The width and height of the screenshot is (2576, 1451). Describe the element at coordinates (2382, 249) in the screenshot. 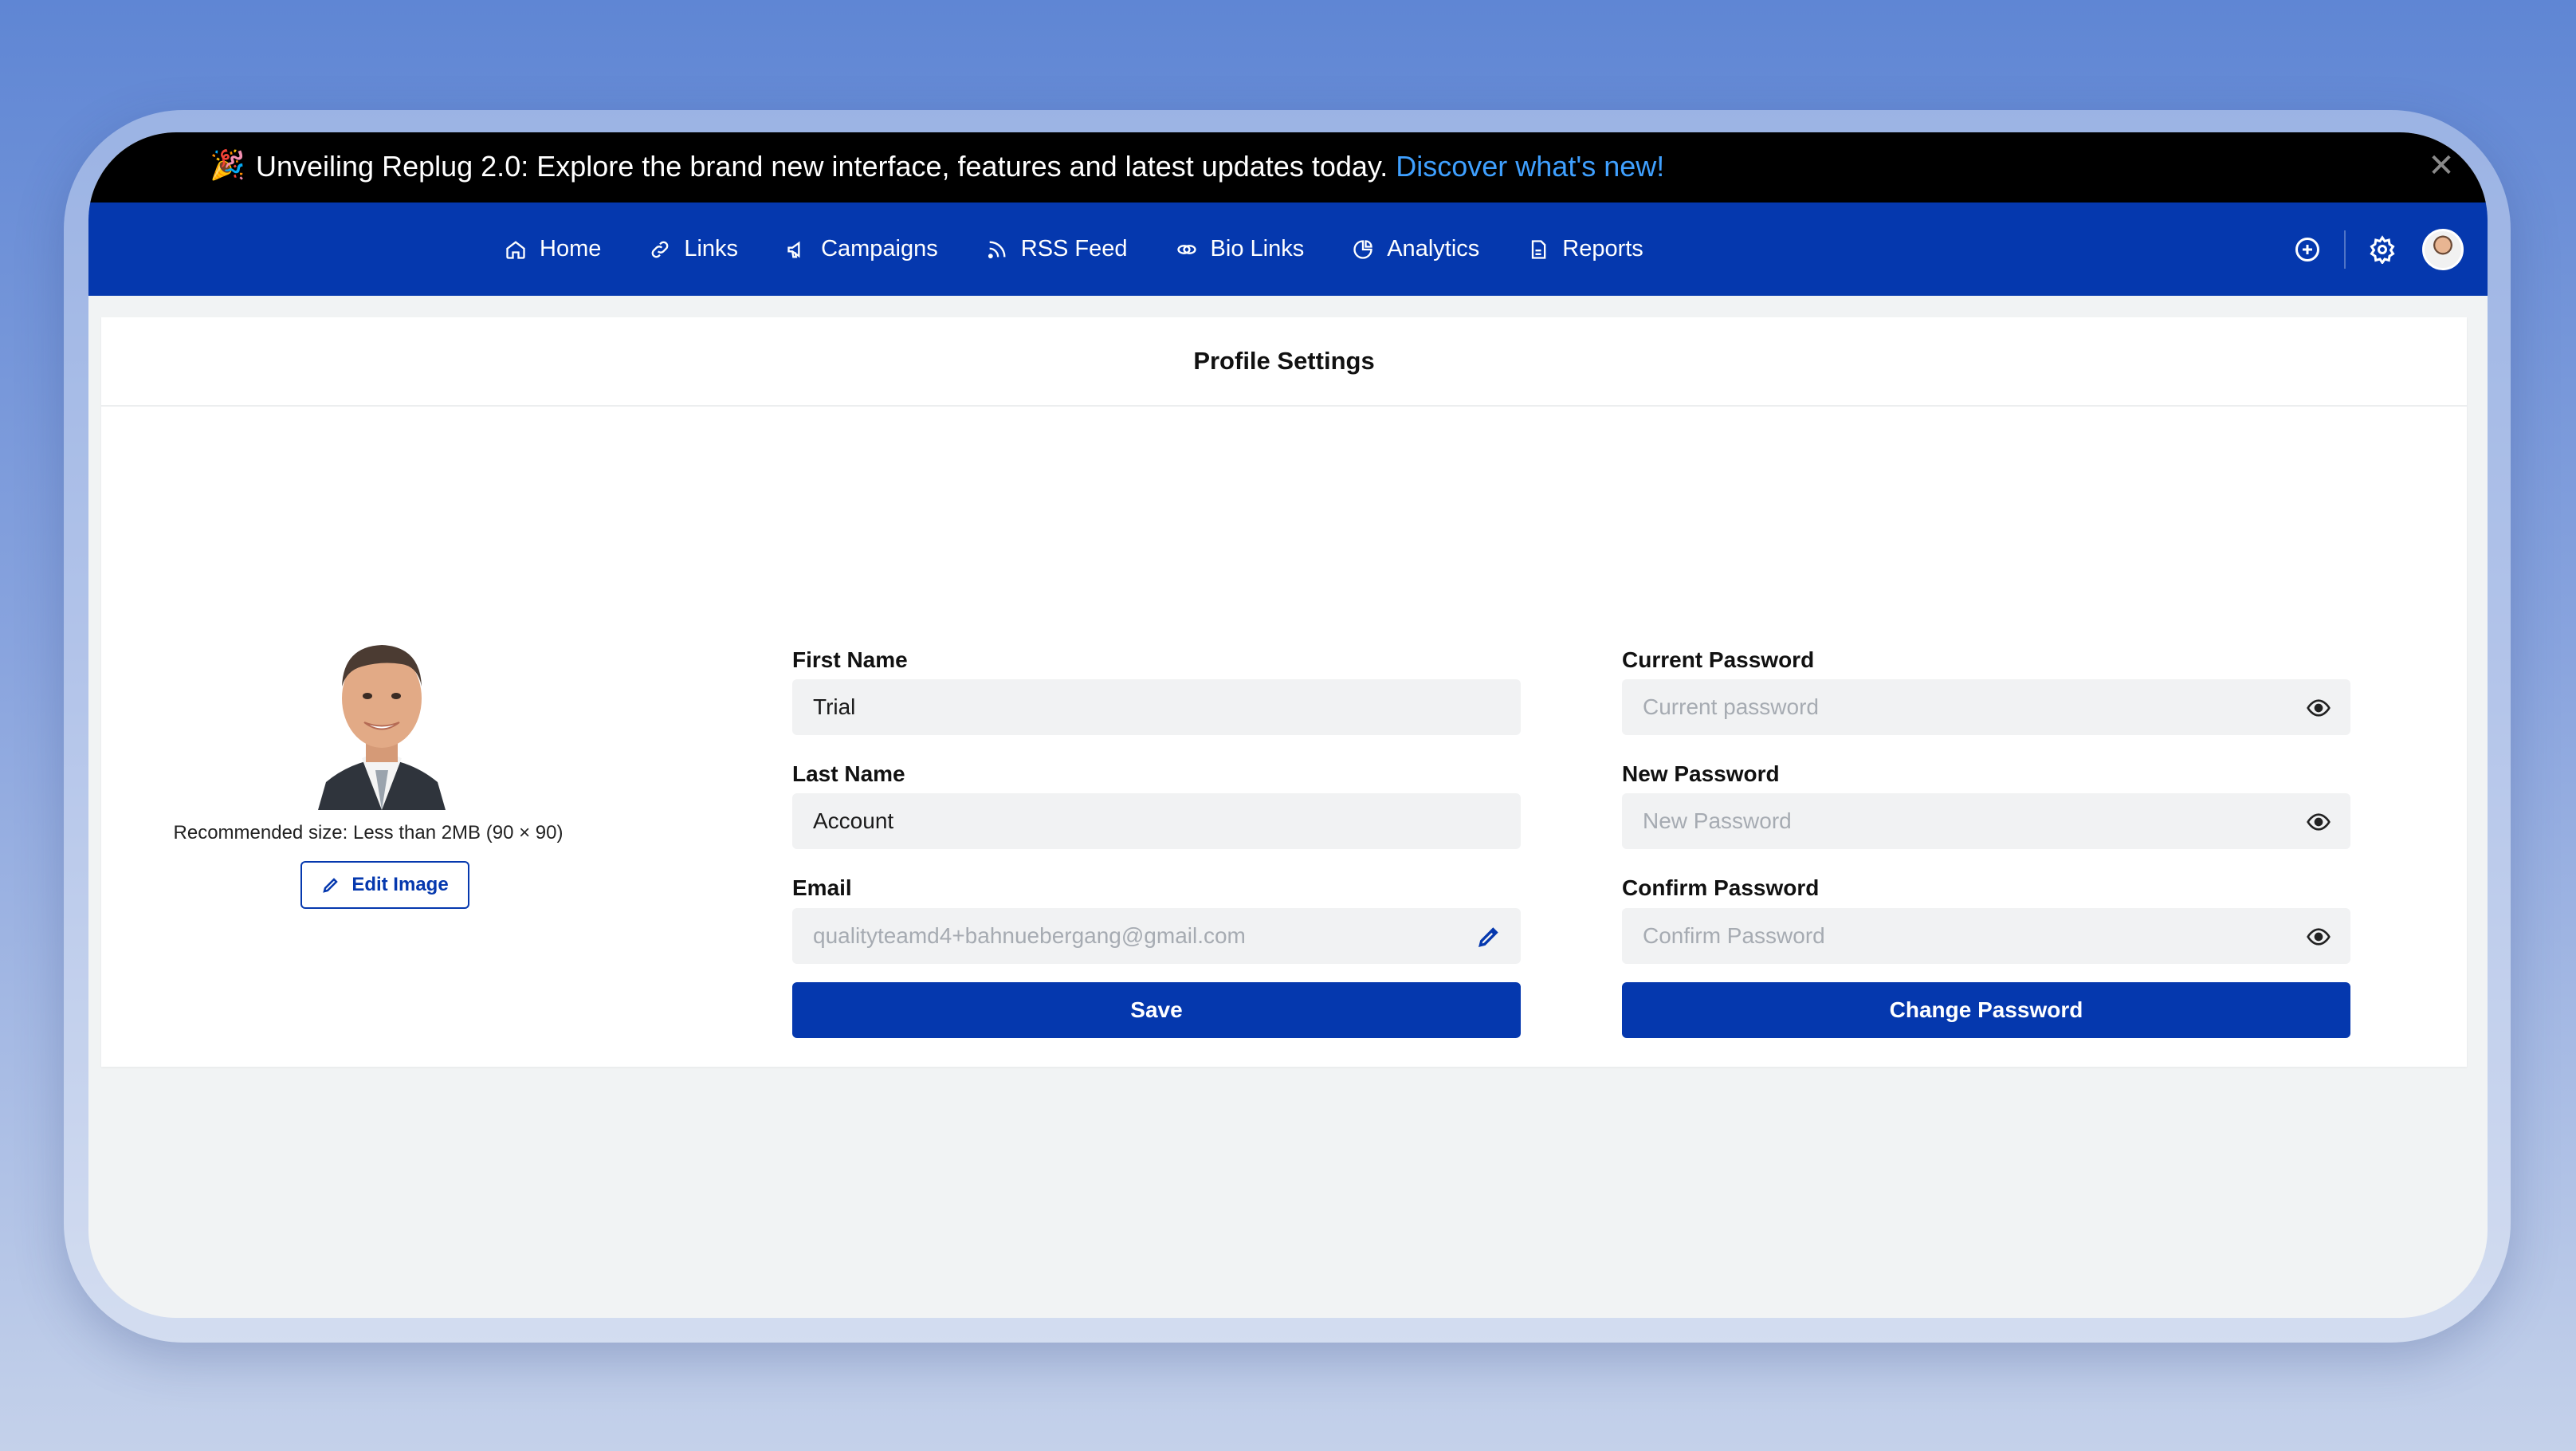

I see `gear-icon` at that location.